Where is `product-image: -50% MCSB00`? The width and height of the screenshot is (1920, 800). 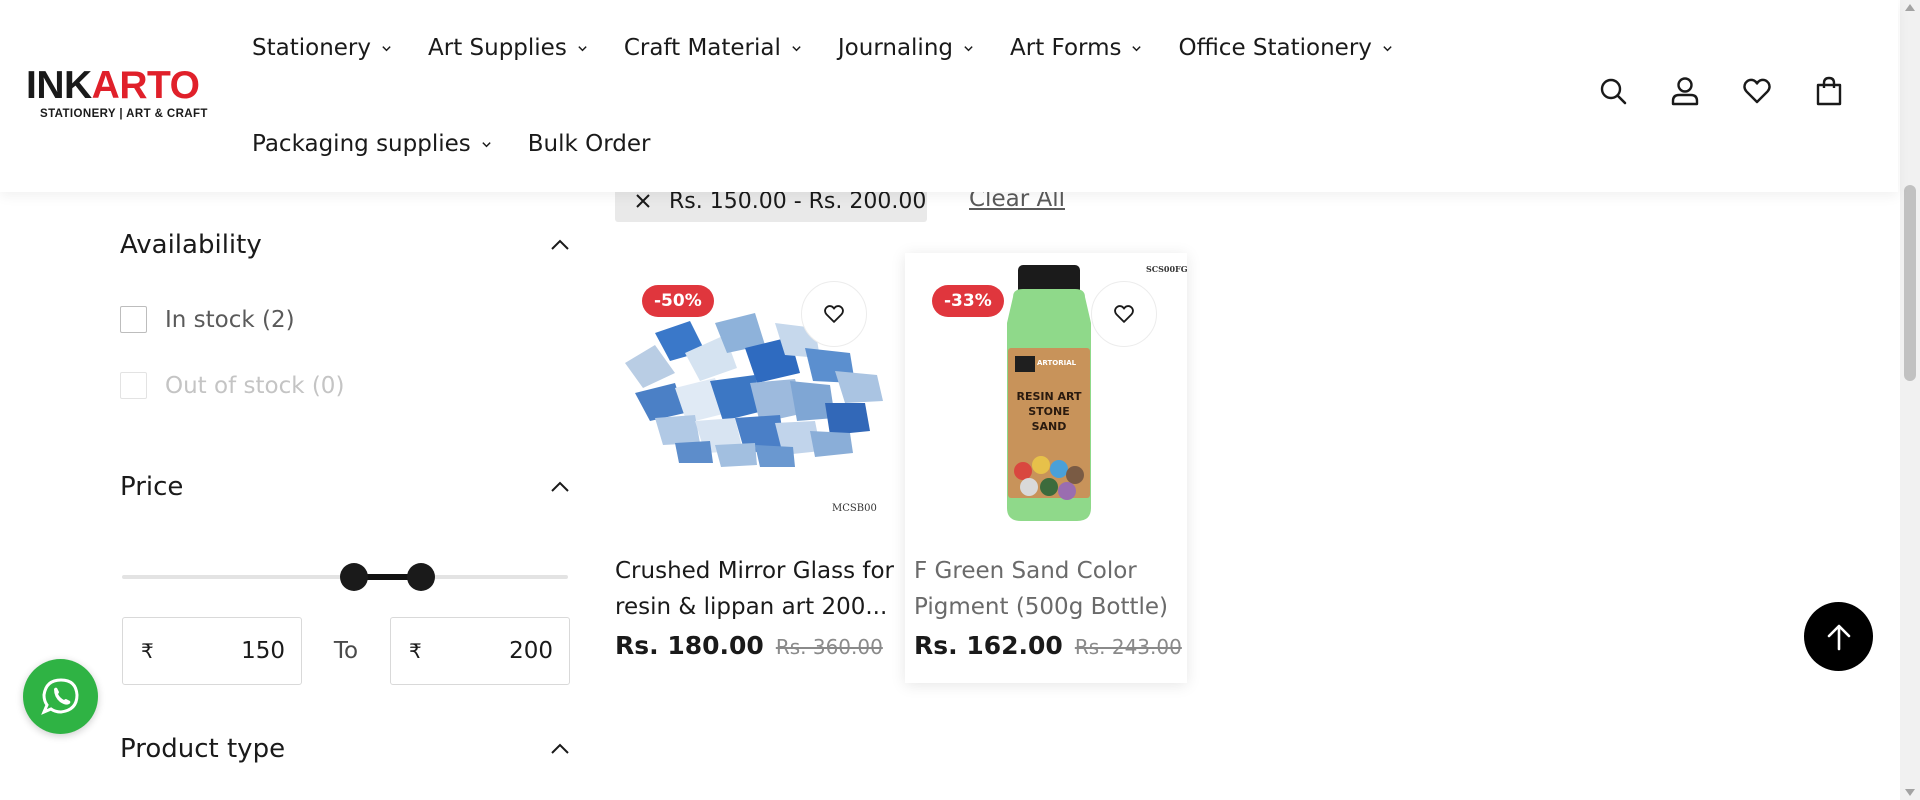 product-image: -50% MCSB00 is located at coordinates (756, 387).